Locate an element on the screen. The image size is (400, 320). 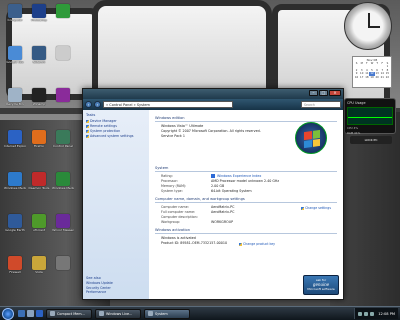
change-settings-link: Change settings is located at coordinates (316, 208).